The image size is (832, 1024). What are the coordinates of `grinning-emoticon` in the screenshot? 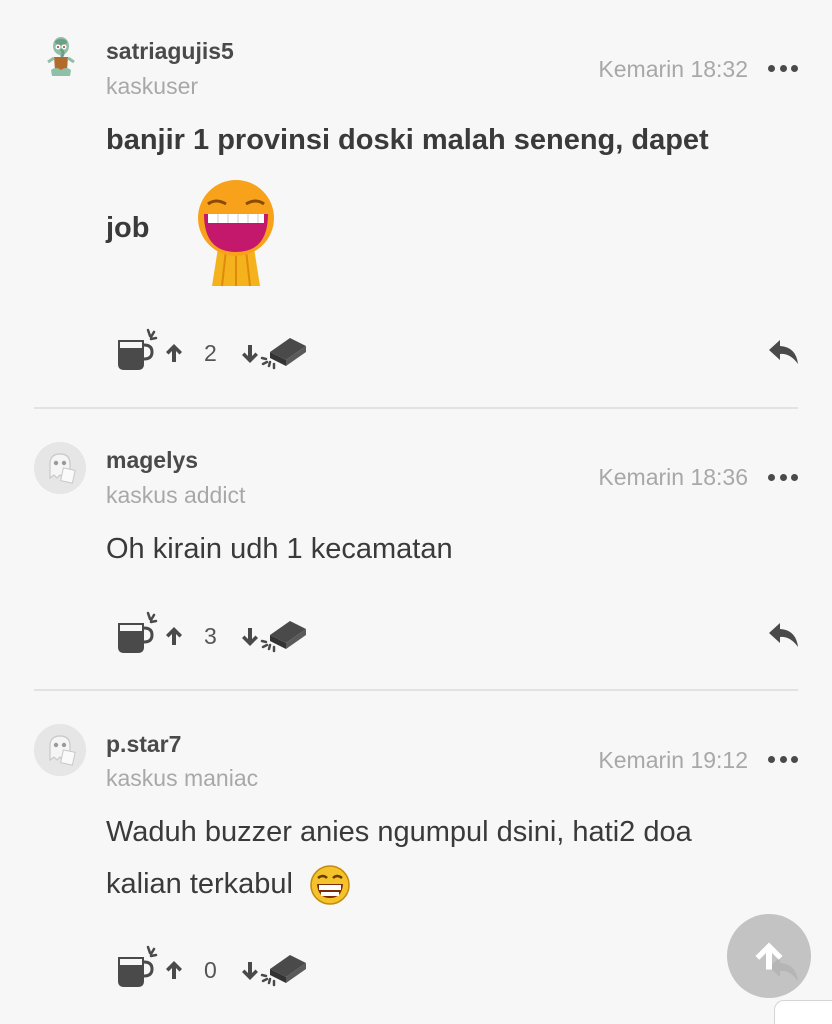 It's located at (330, 885).